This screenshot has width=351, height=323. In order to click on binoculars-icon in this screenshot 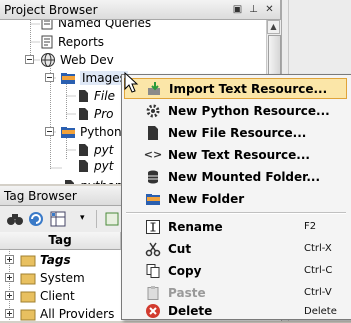, I will do `click(15, 219)`.